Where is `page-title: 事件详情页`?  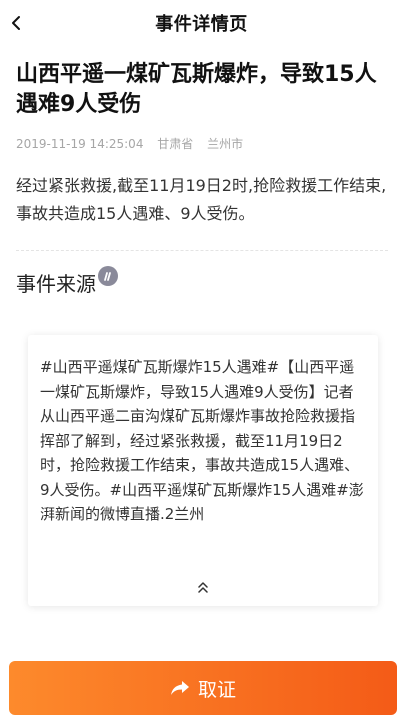
page-title: 事件详情页 is located at coordinates (201, 24).